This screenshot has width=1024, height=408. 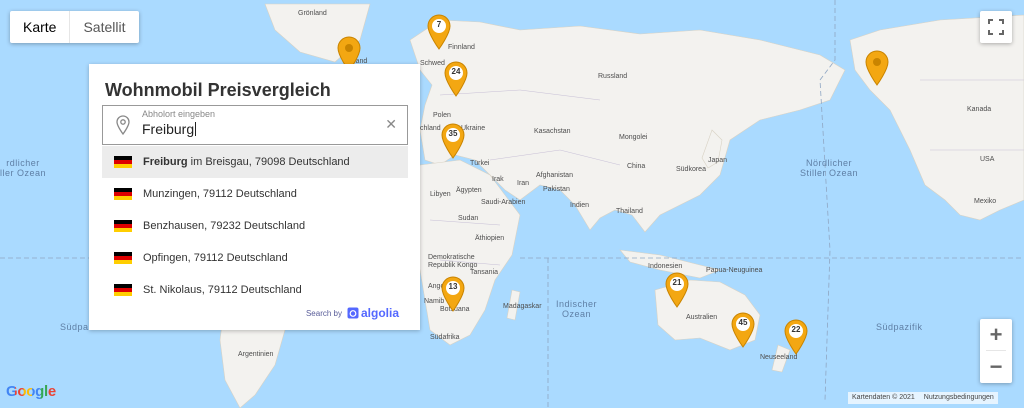 I want to click on google-logo-text: Google, so click(x=31, y=391).